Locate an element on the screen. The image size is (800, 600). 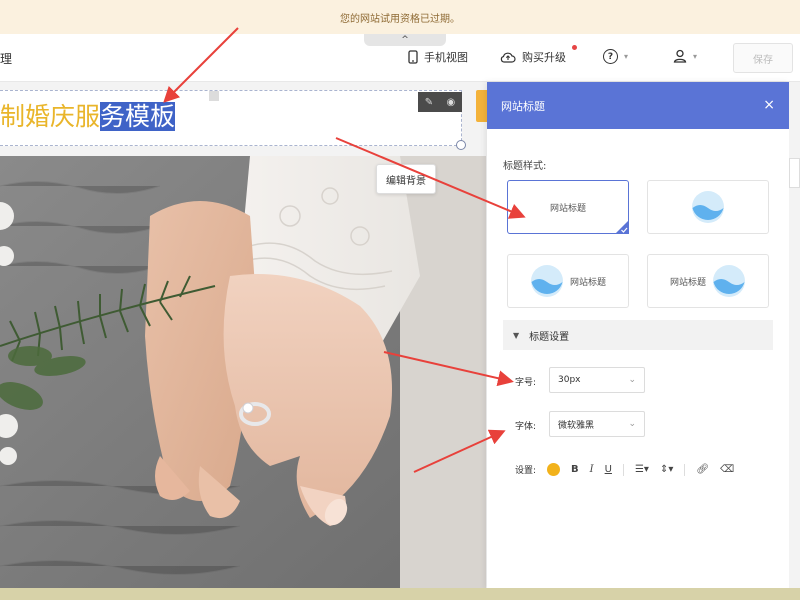
phone-icon is located at coordinates (413, 57).